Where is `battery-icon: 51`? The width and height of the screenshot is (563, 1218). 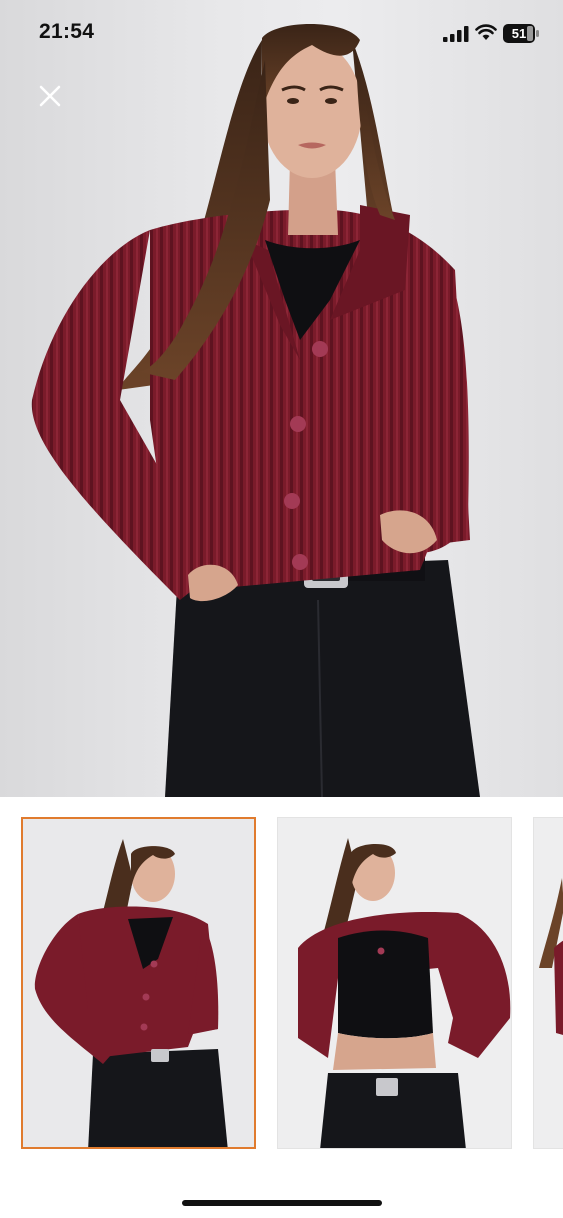
battery-icon: 51 is located at coordinates (521, 33).